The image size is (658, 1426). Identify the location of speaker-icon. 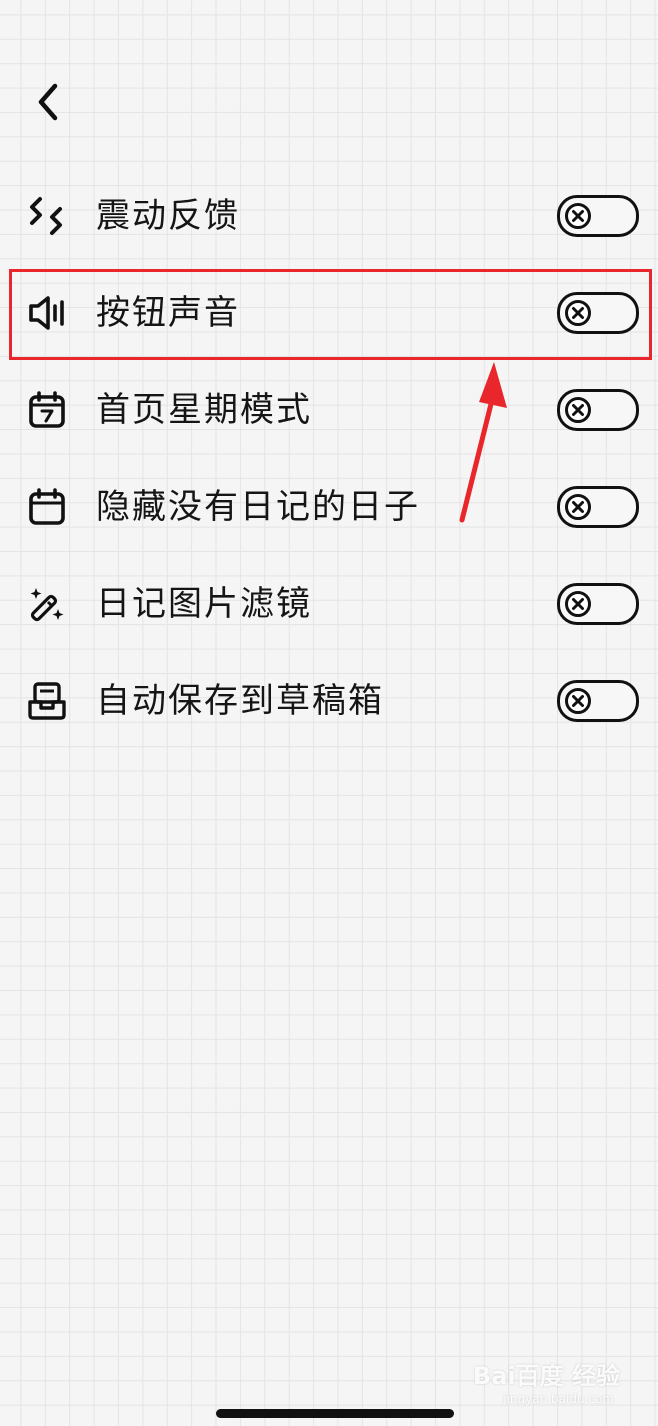
(47, 313).